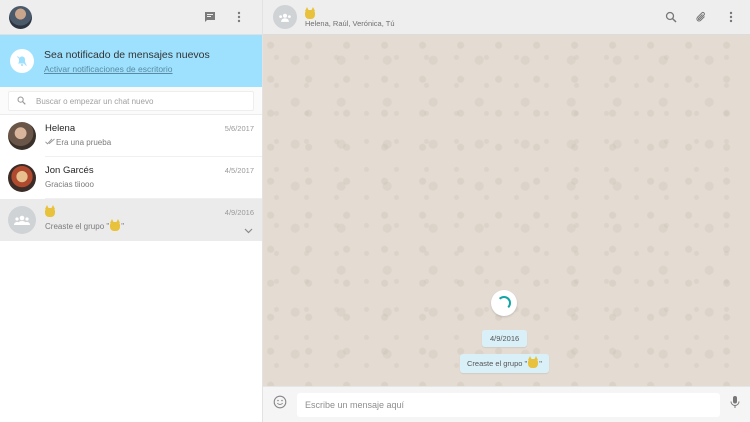 This screenshot has width=750, height=422. What do you see at coordinates (84, 142) in the screenshot?
I see `chat-preview-text: Era una prueba` at bounding box center [84, 142].